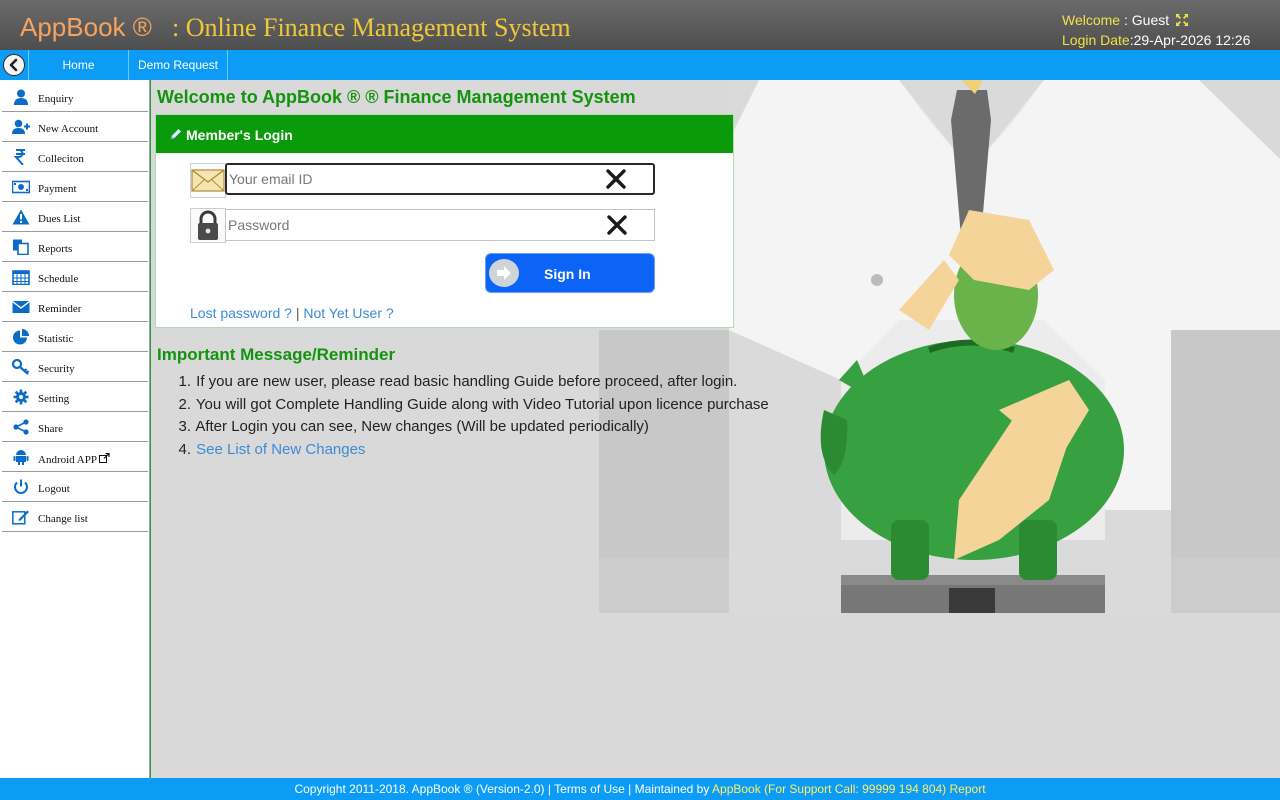  I want to click on password-icon-box, so click(208, 225).